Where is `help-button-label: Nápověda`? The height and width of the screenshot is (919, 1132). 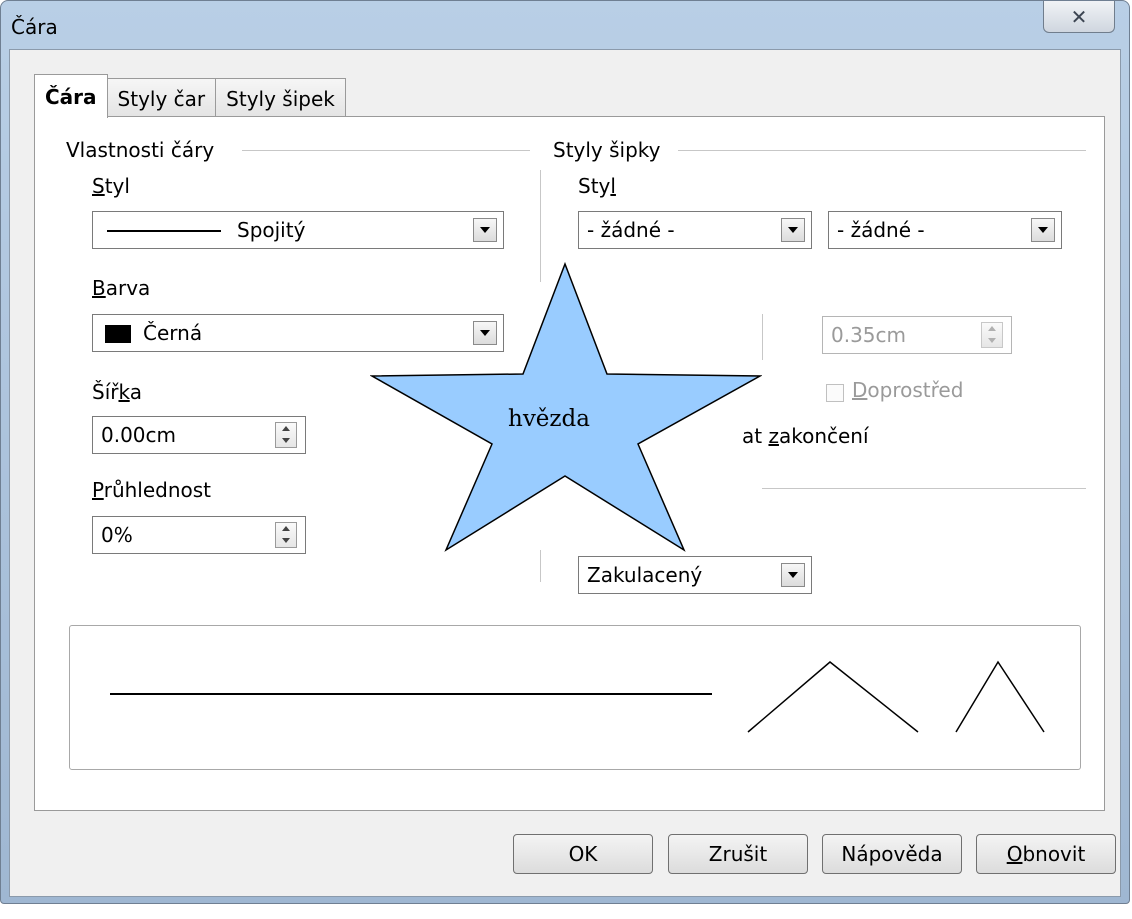
help-button-label: Nápověda is located at coordinates (892, 854).